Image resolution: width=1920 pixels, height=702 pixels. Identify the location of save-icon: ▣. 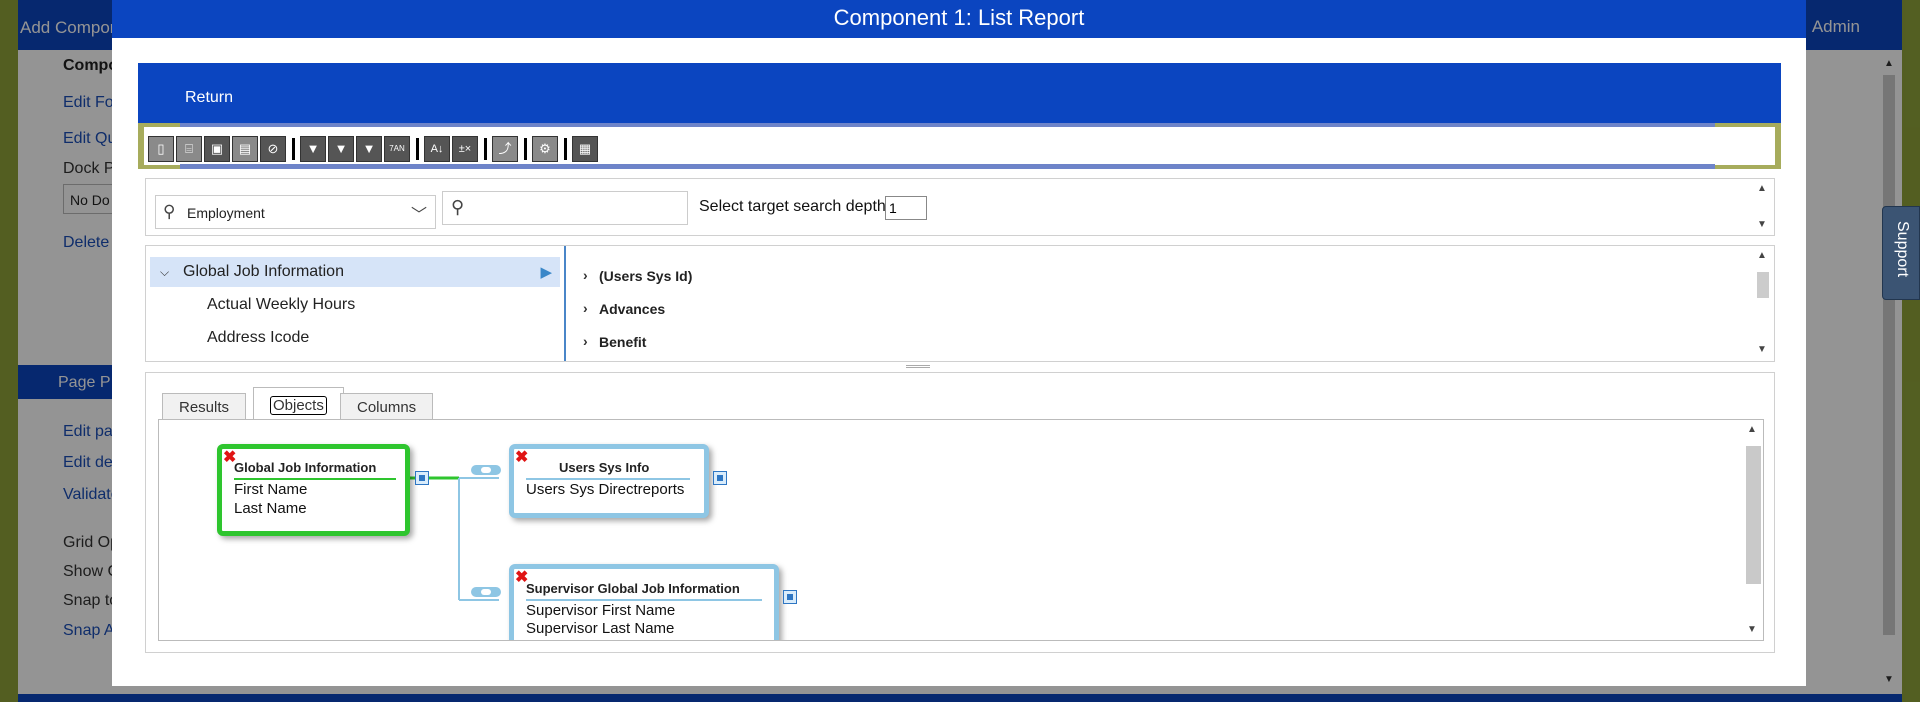
(217, 149).